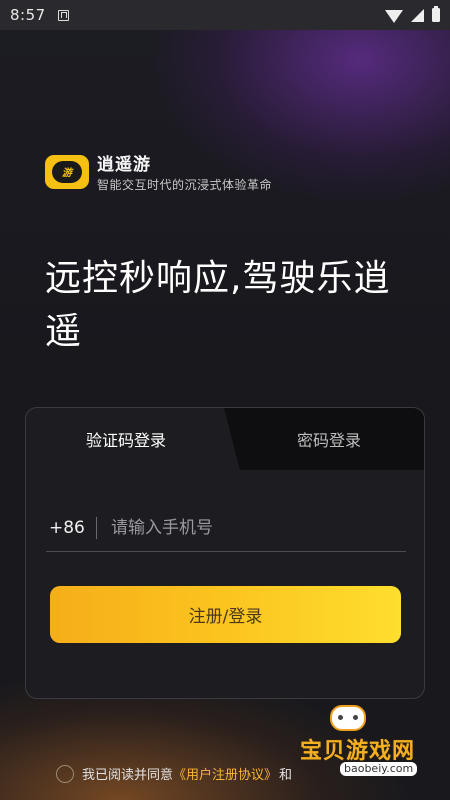 The height and width of the screenshot is (800, 450). Describe the element at coordinates (96, 527) in the screenshot. I see `field-divider` at that location.